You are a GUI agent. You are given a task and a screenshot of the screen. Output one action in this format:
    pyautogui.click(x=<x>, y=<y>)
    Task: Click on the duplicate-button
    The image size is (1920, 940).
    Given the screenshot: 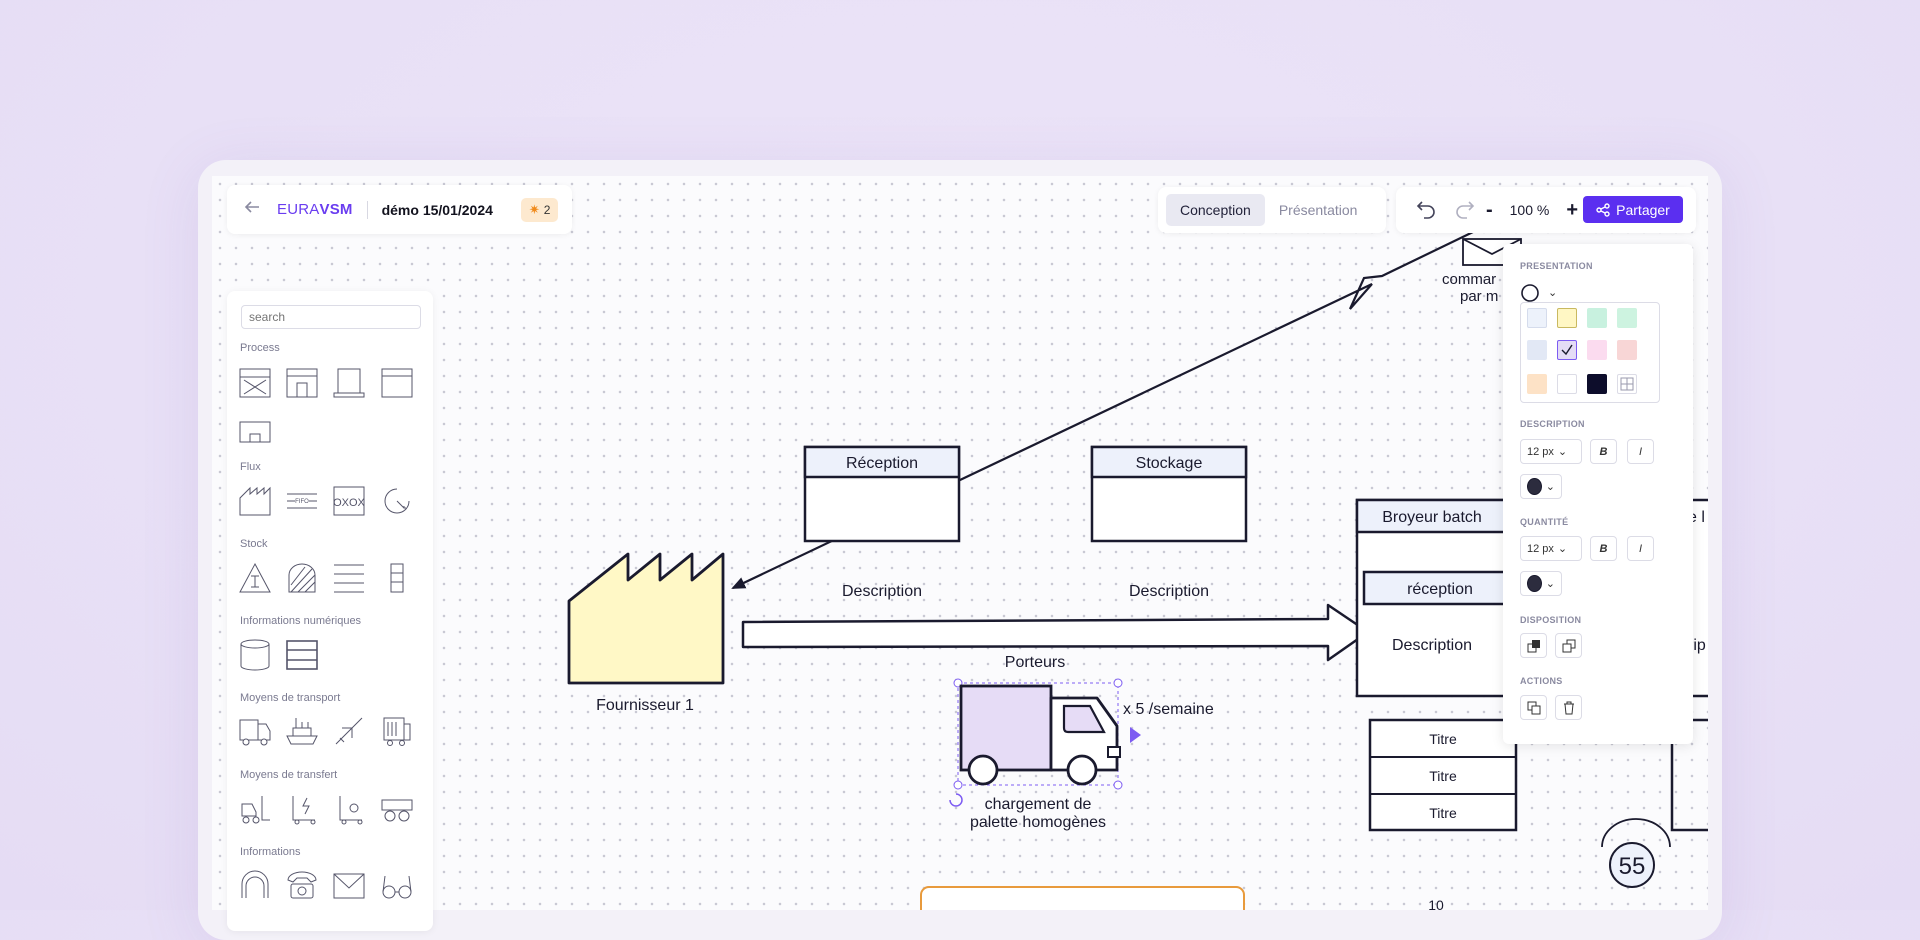 What is the action you would take?
    pyautogui.click(x=1533, y=707)
    